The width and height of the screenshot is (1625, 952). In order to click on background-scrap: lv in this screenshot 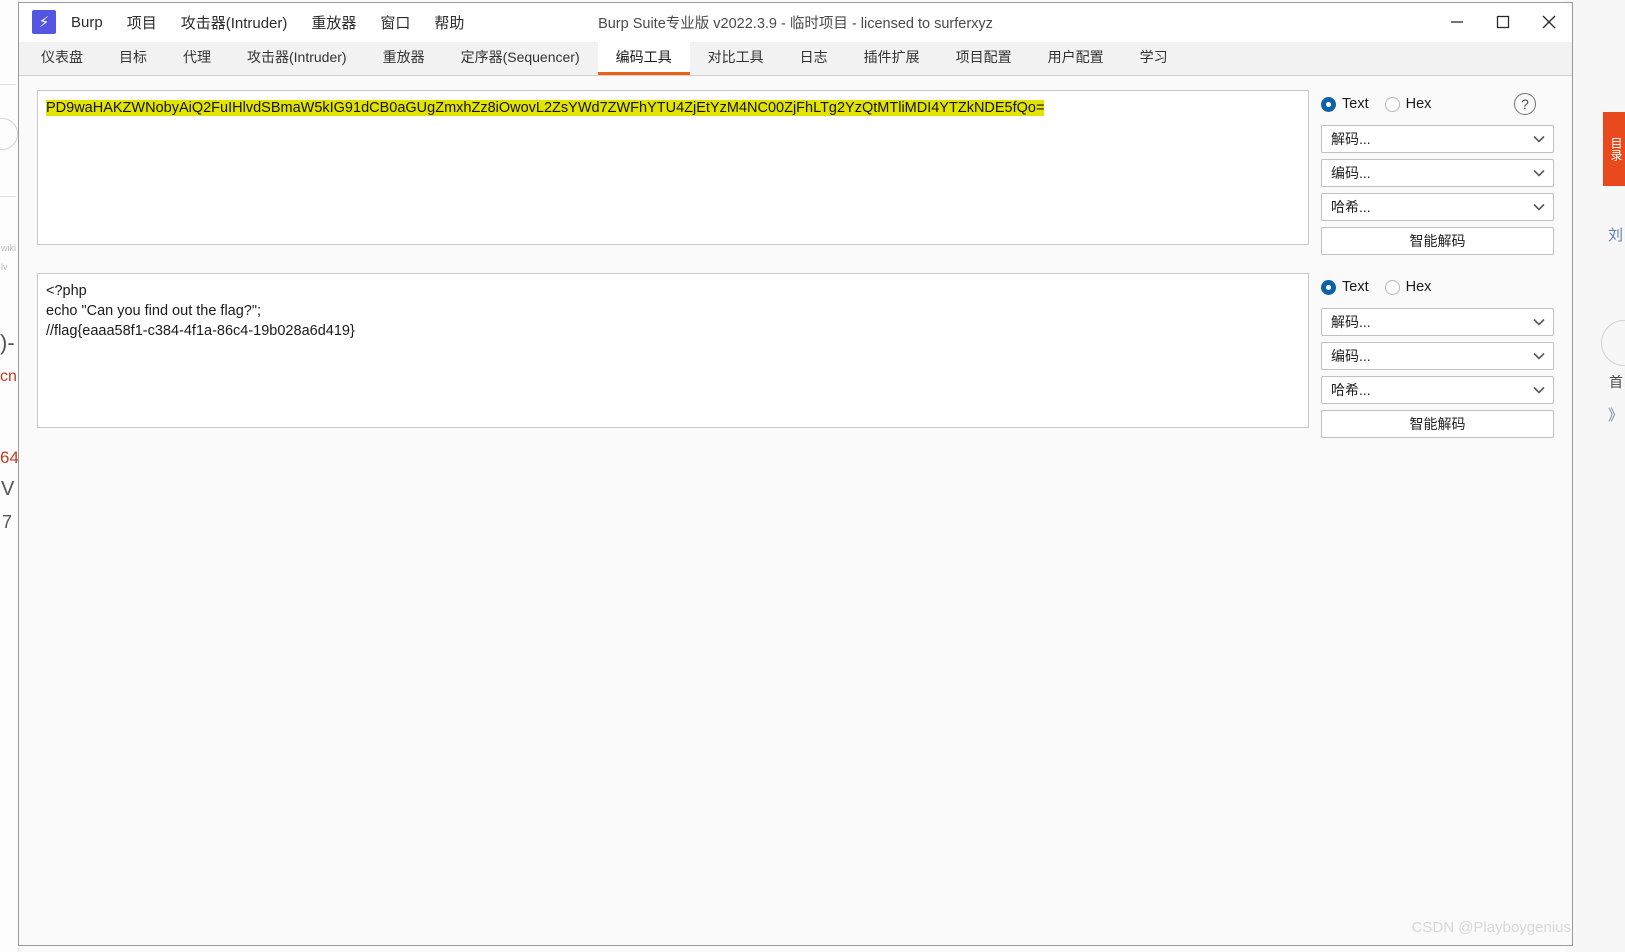, I will do `click(4, 267)`.